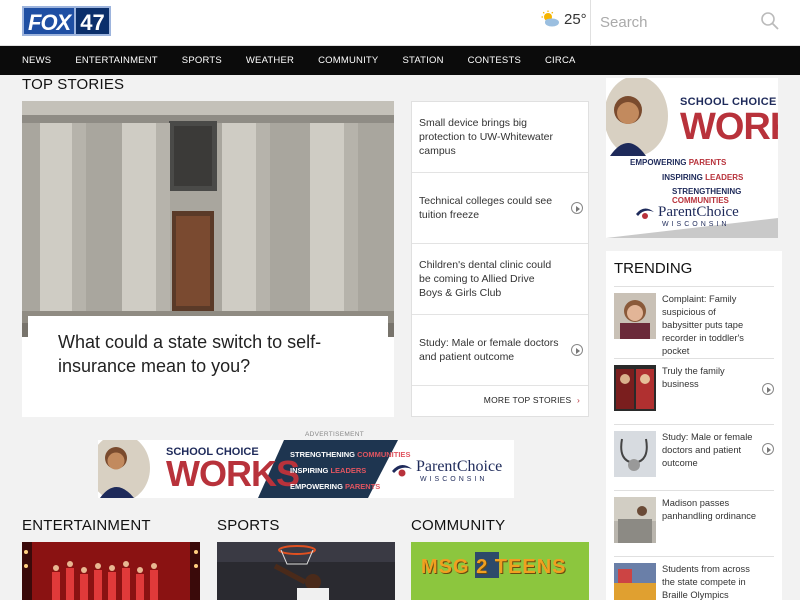 Image resolution: width=800 pixels, height=600 pixels. I want to click on msg2teens-logo-text: MSG 2 TEENS, so click(494, 567).